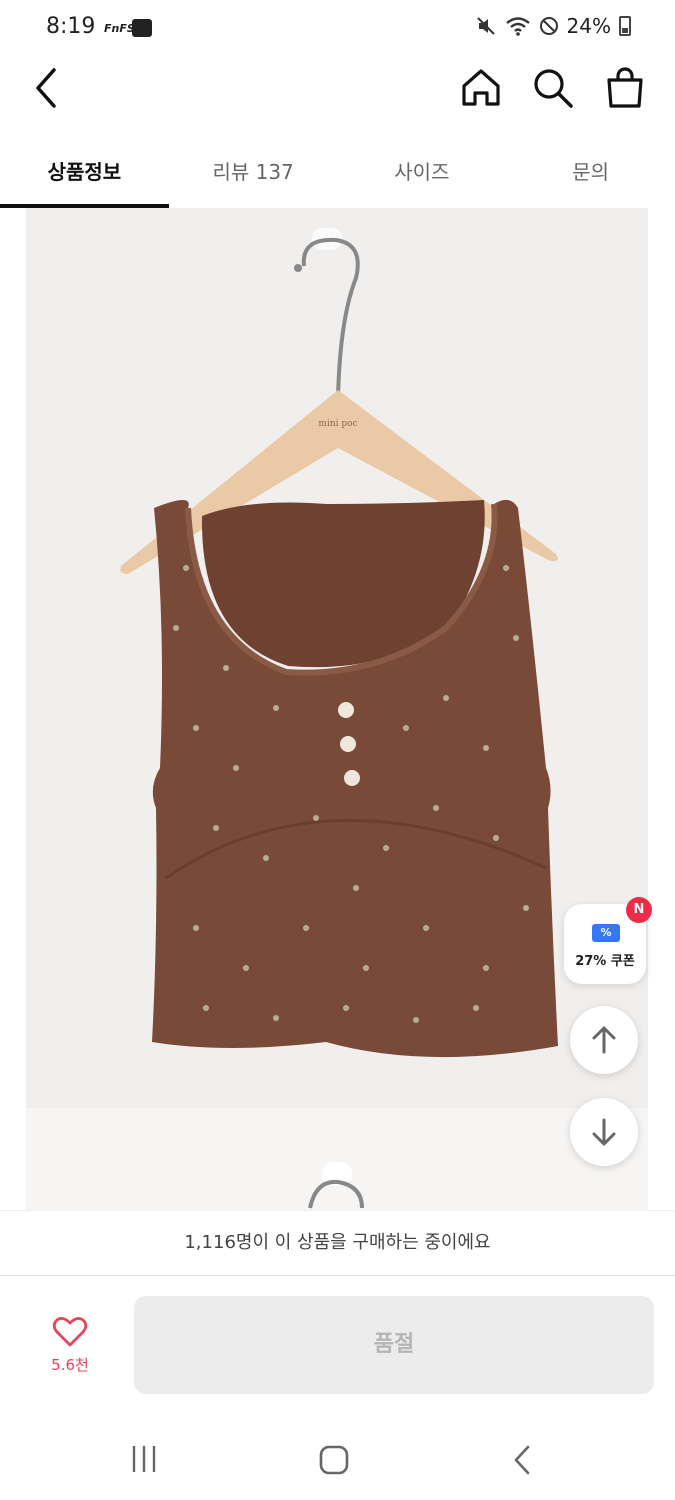  I want to click on like-count: 5.6천, so click(70, 1365).